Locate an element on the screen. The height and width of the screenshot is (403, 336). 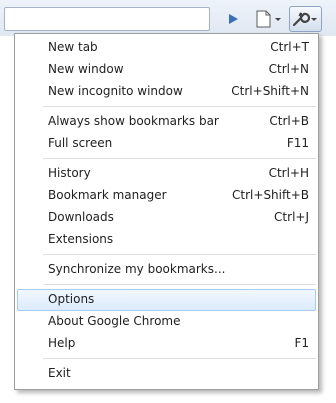
menu-item-downloads: Downloads Ctrl+J is located at coordinates (166, 218).